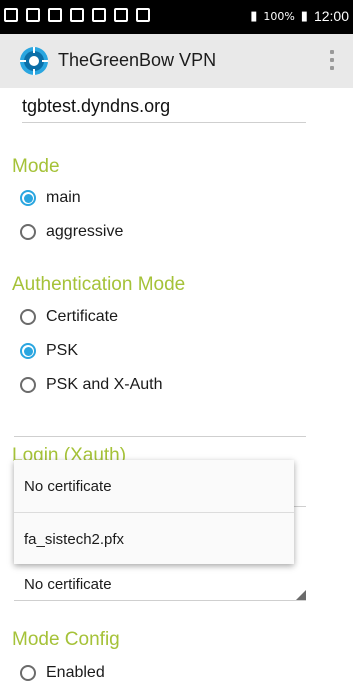  What do you see at coordinates (154, 486) in the screenshot?
I see `popup-option-no-certificate: No certificate` at bounding box center [154, 486].